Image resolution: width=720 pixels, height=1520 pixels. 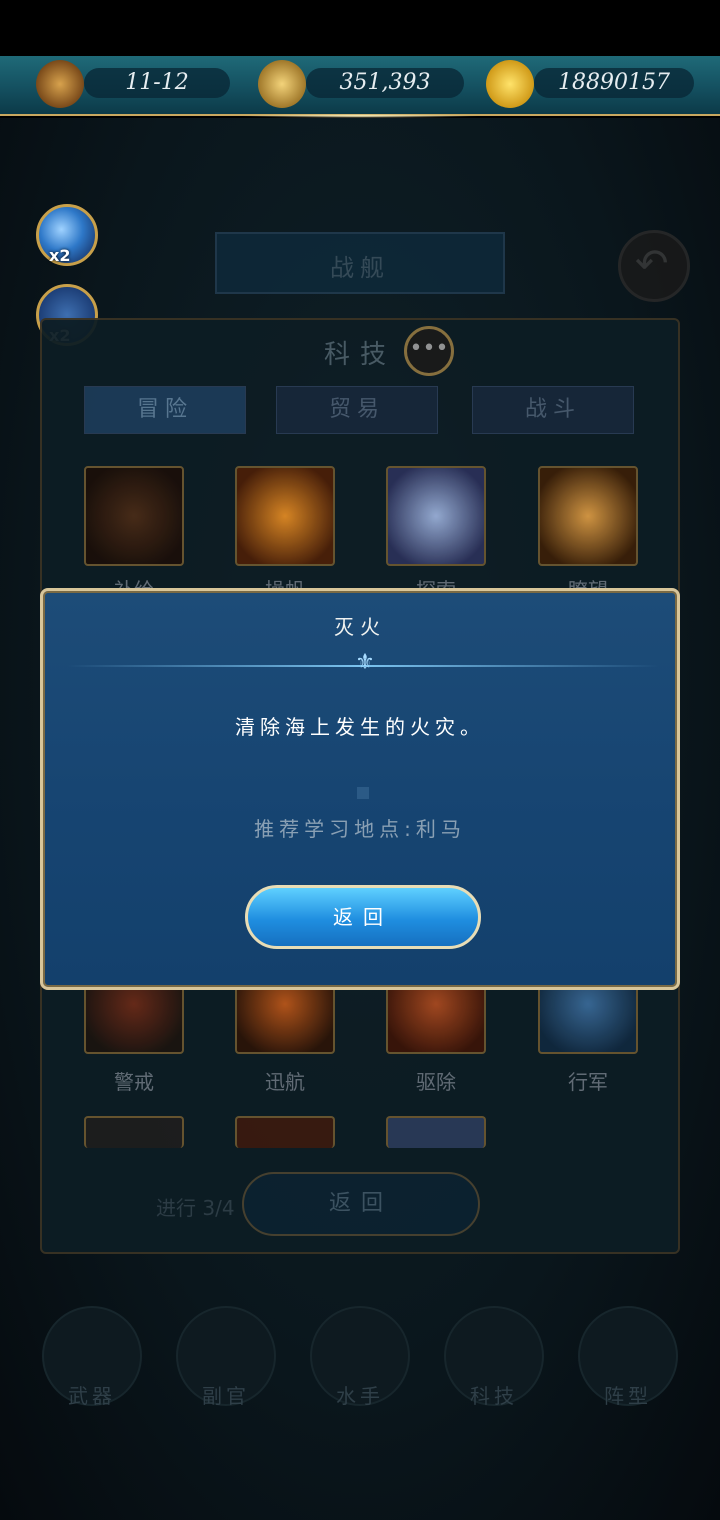 I want to click on skill-label: 驱除, so click(x=436, y=1082).